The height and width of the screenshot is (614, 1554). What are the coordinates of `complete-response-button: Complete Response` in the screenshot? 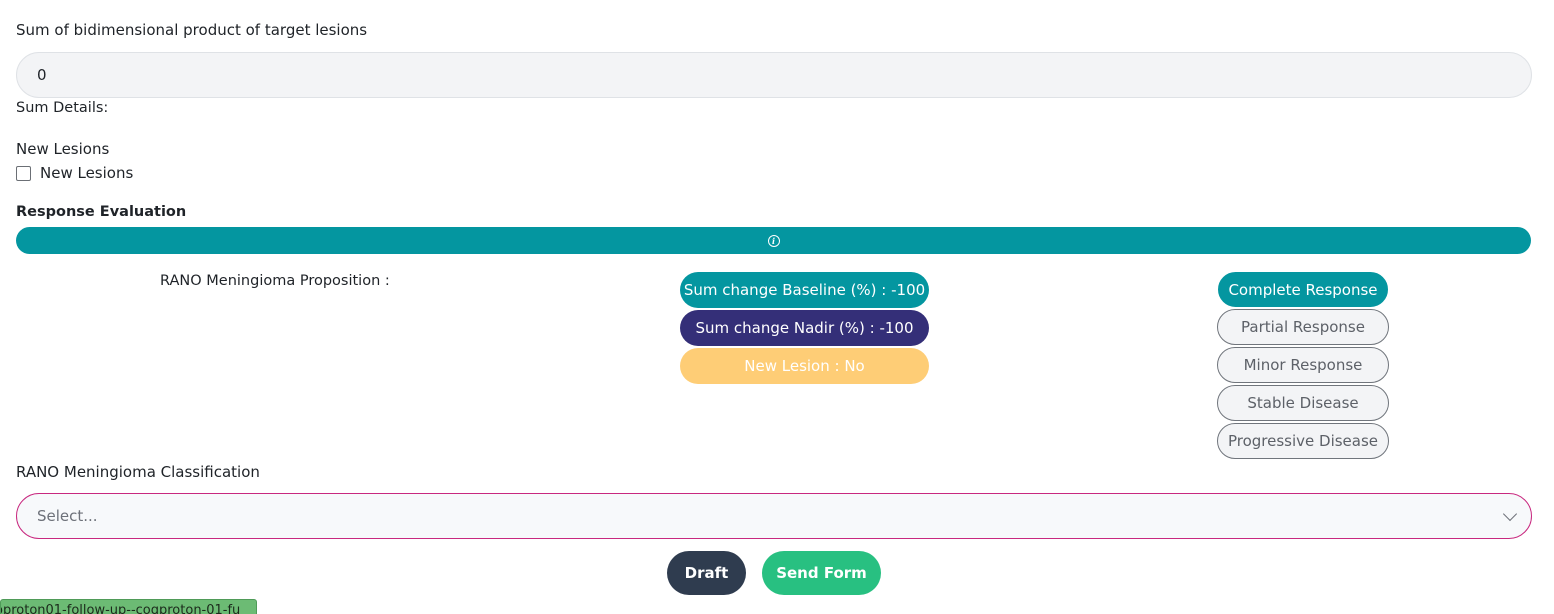 It's located at (1303, 289).